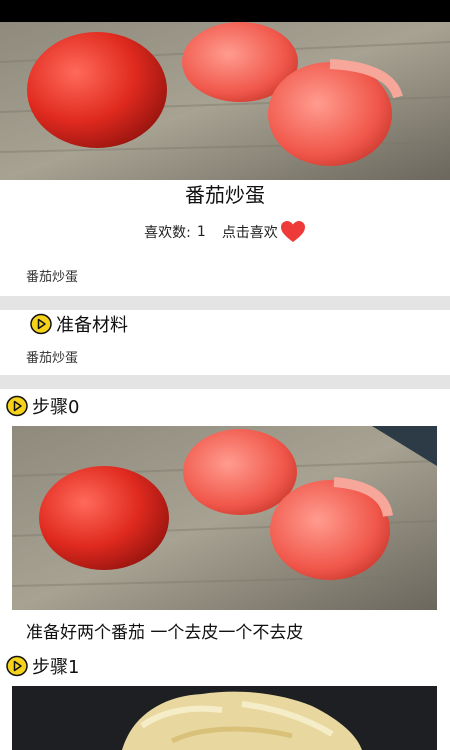 The width and height of the screenshot is (450, 750). I want to click on step-image, so click(224, 718).